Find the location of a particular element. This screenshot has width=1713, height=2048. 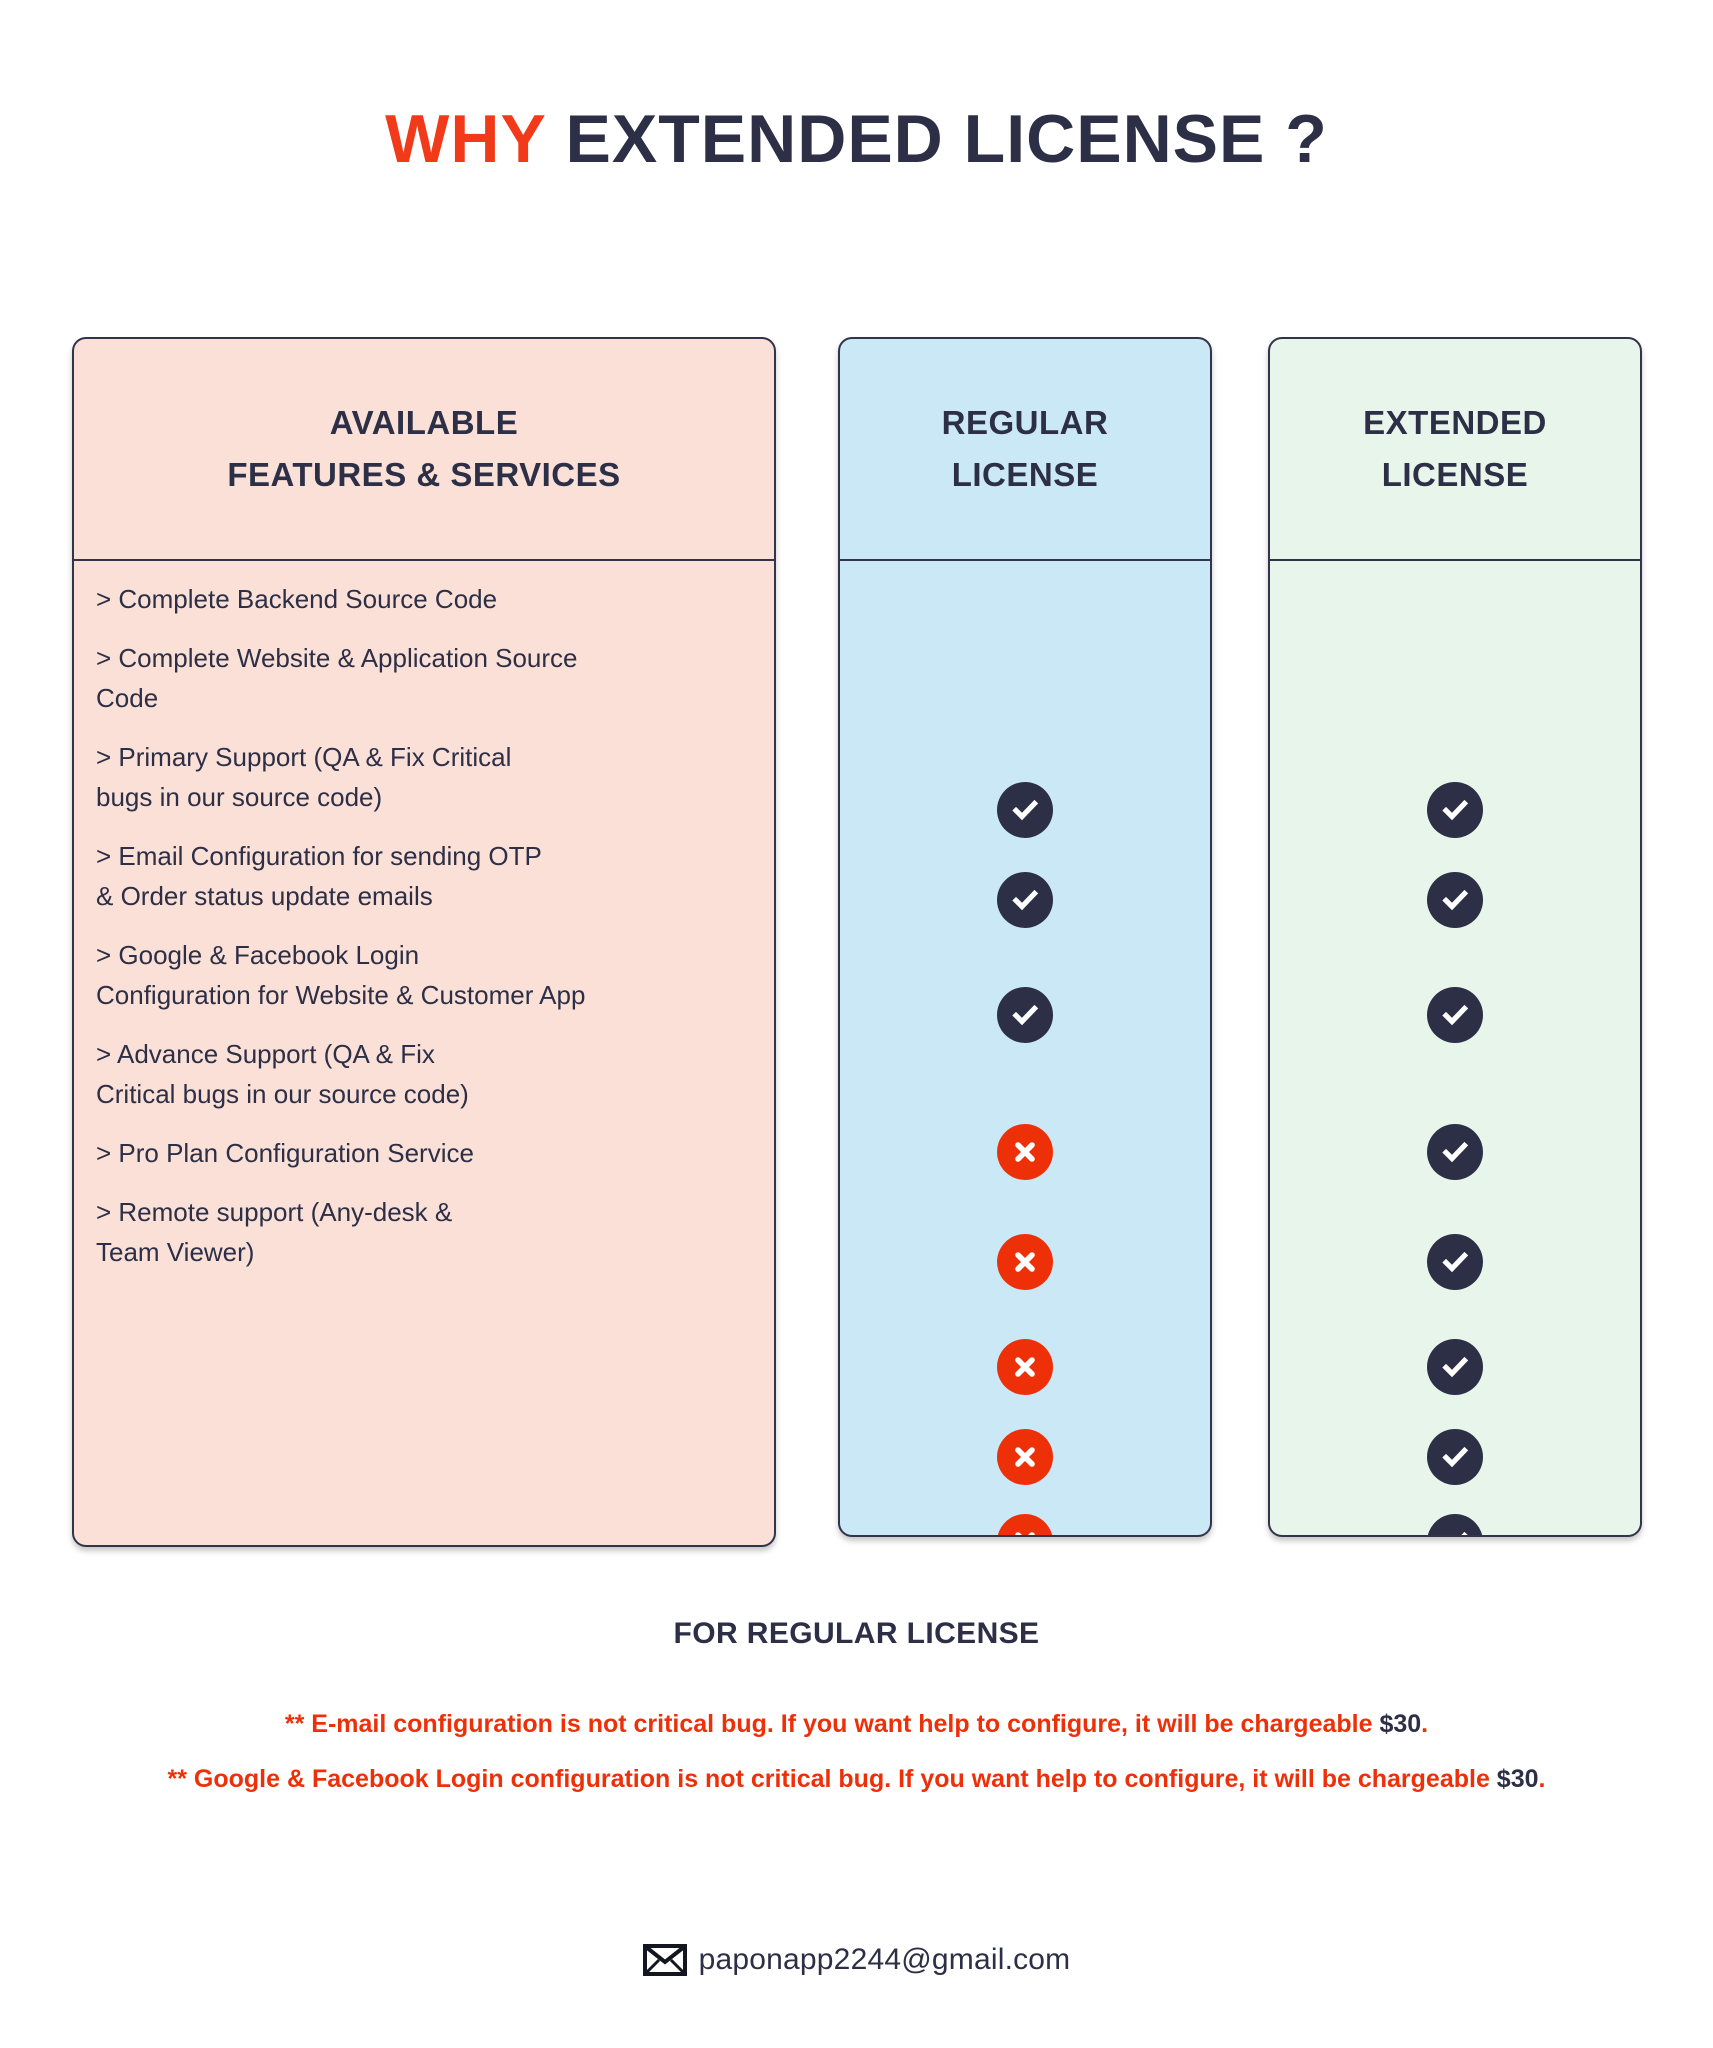

for-regular-license-label: FOR REGULAR LICENSE is located at coordinates (856, 1633).